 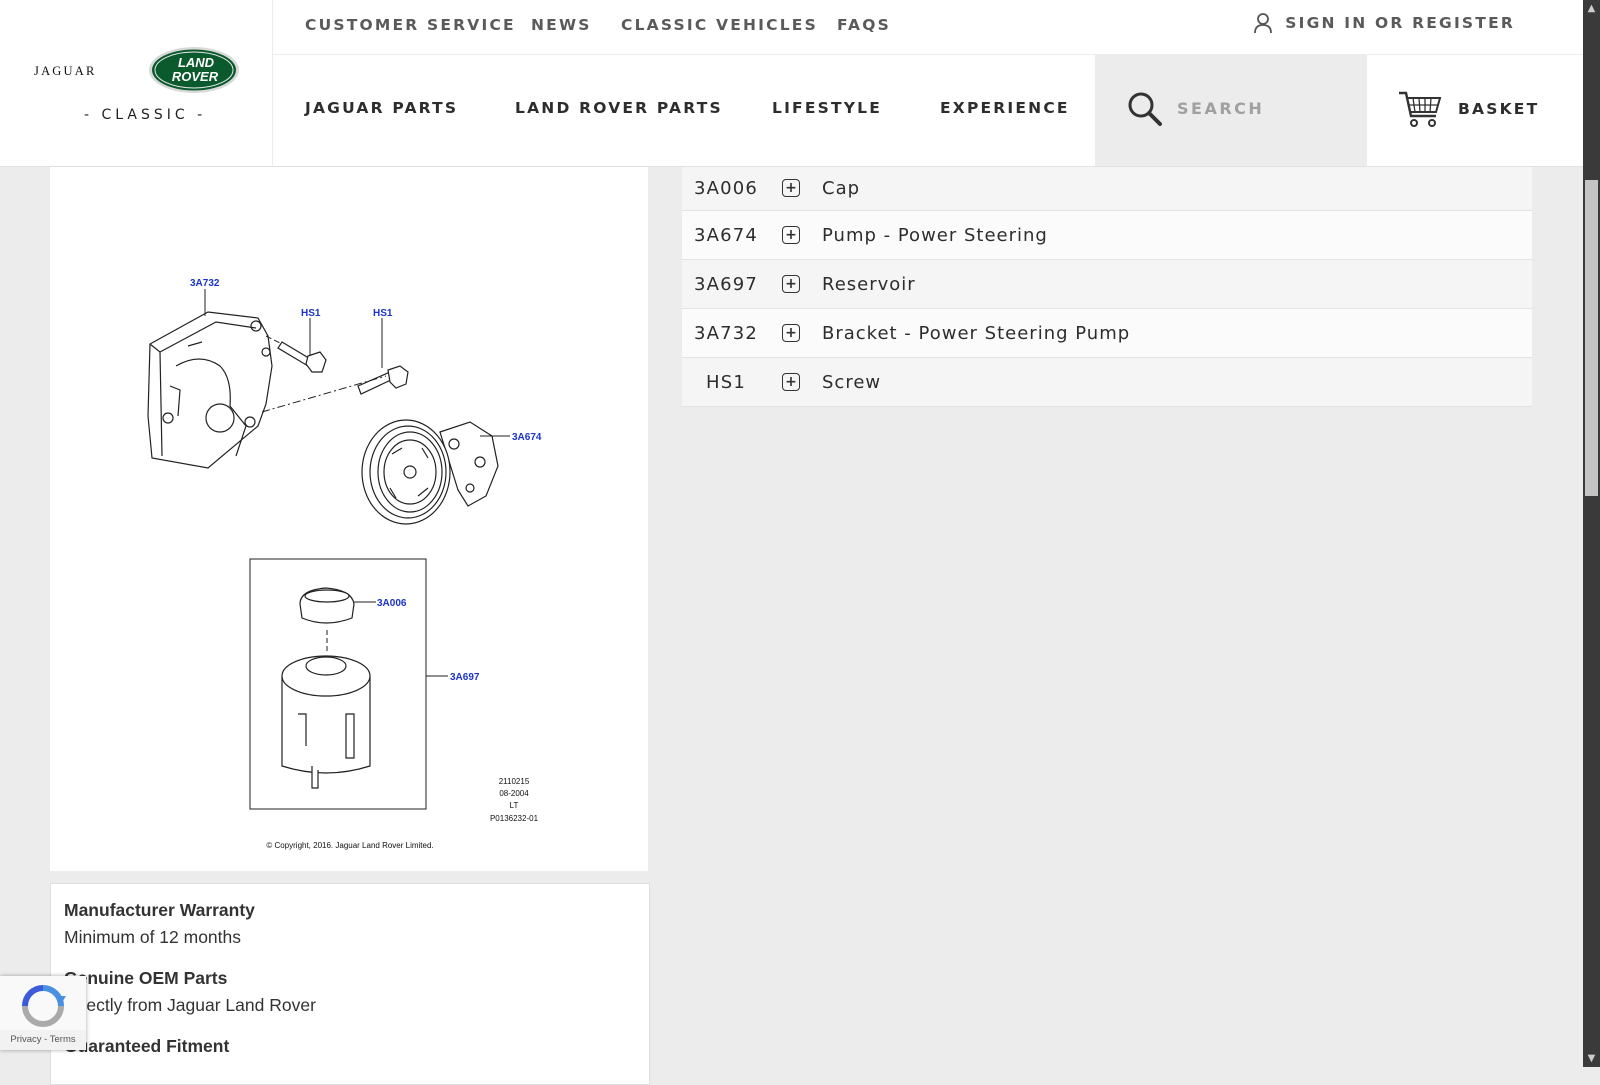 I want to click on diagram-ref-line-4: P0136232-01, so click(x=514, y=818).